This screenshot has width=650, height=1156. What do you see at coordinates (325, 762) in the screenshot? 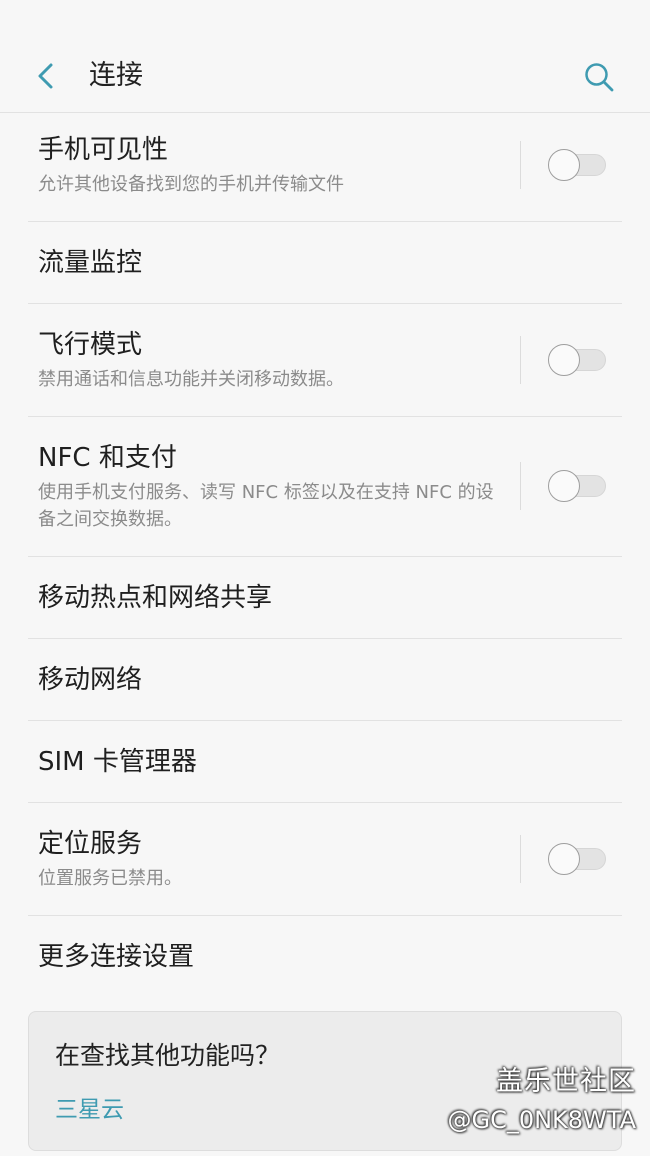
I see `setting-sim-manager: SIM 卡管理器` at bounding box center [325, 762].